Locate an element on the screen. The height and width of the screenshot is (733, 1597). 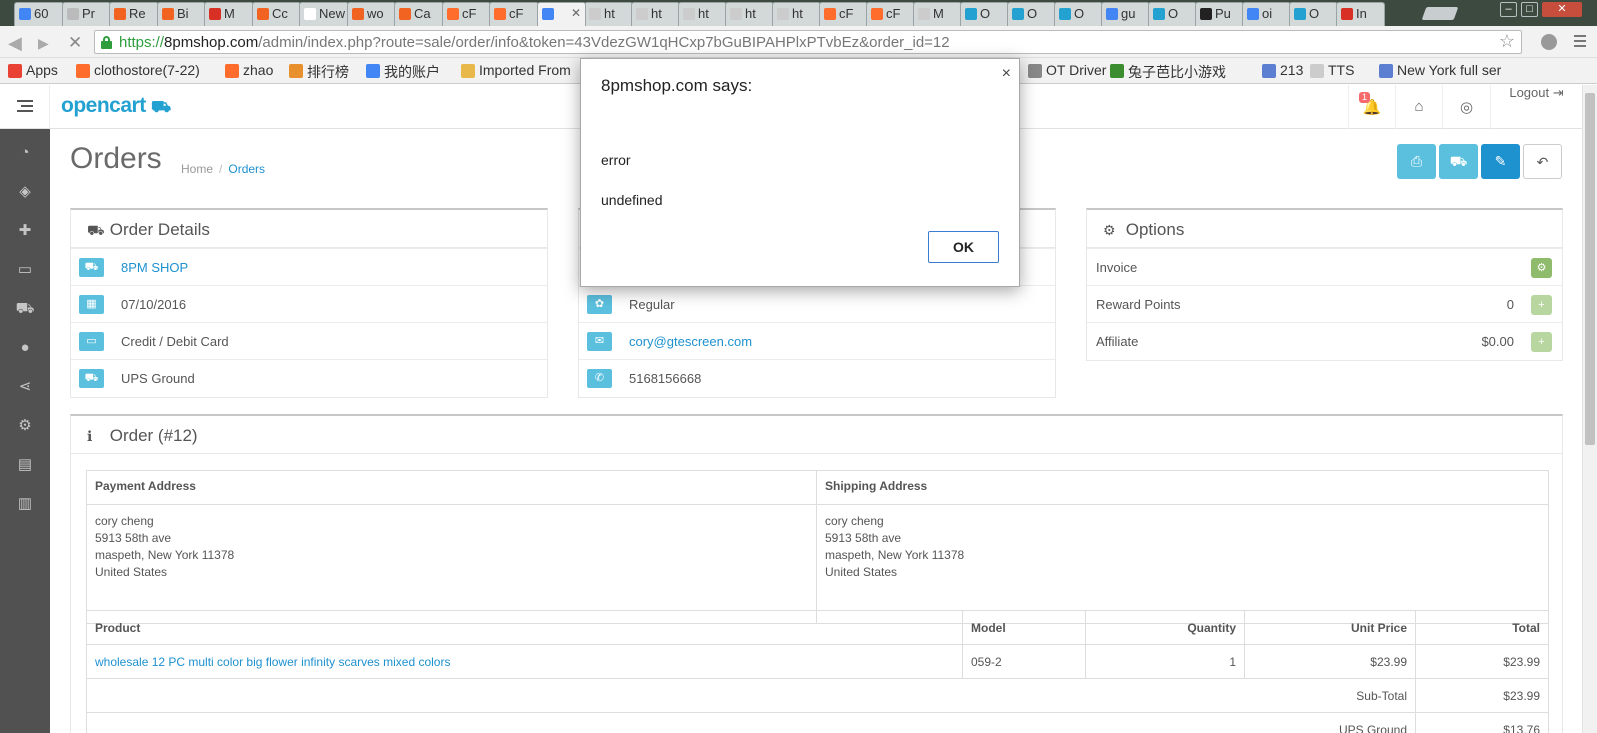
browser-menu-icon is located at coordinates (1580, 42).